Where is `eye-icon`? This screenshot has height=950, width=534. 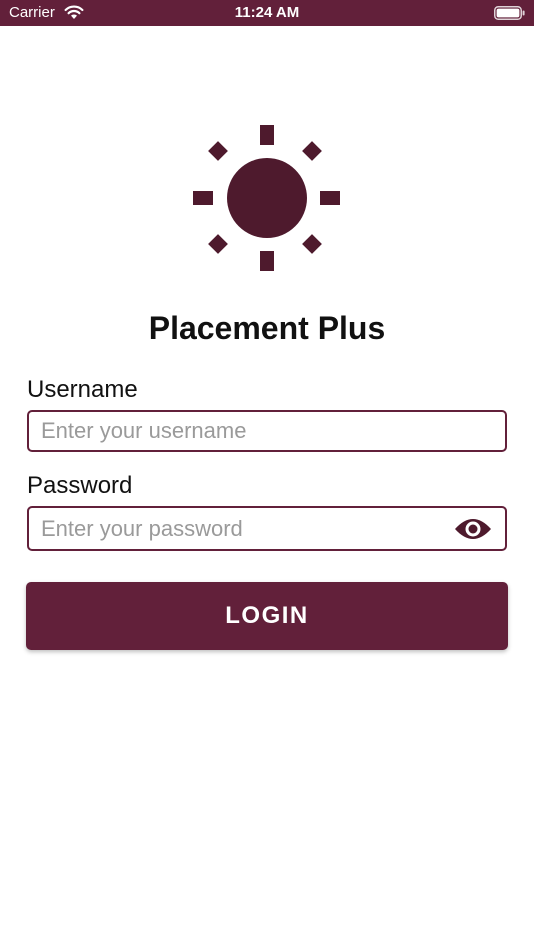
eye-icon is located at coordinates (473, 529).